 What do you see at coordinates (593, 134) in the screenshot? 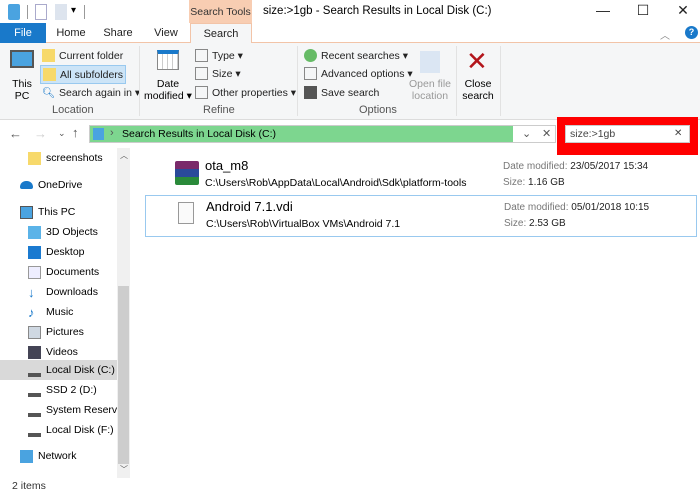
I see `search-input-value: size:>1gb` at bounding box center [593, 134].